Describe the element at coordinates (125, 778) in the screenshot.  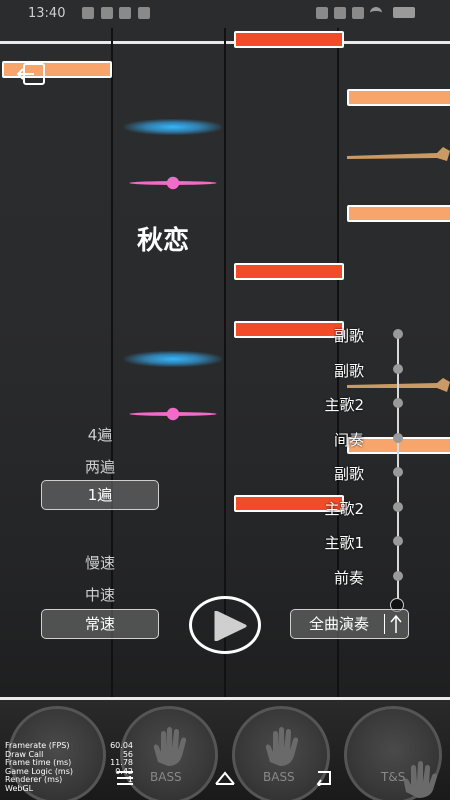
I see `menu-icon` at that location.